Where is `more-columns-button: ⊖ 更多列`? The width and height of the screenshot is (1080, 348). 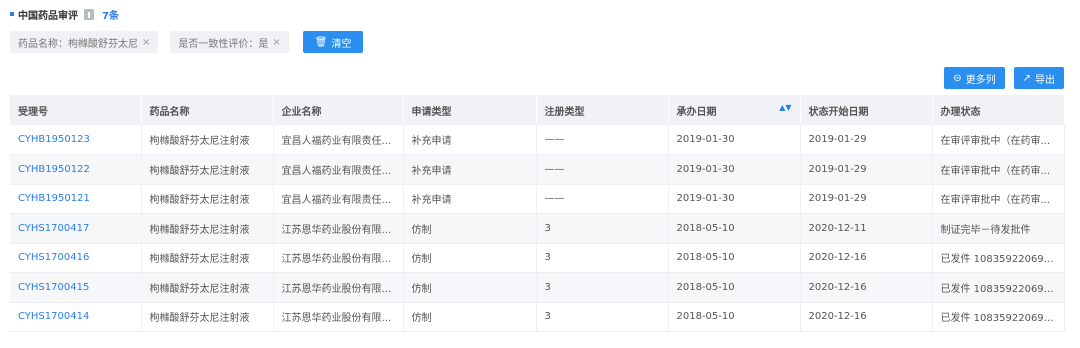 more-columns-button: ⊖ 更多列 is located at coordinates (974, 78).